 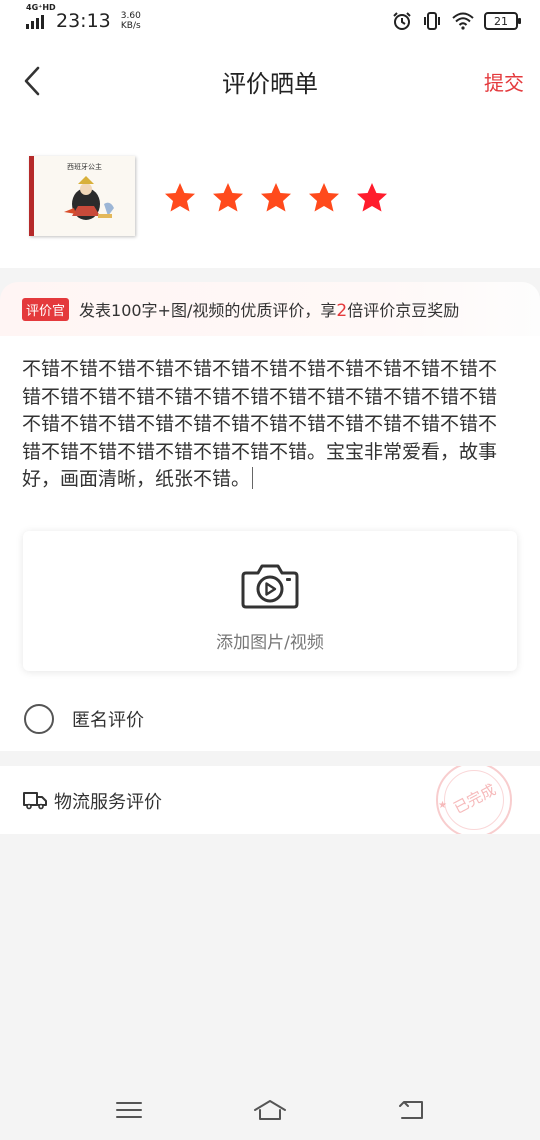 What do you see at coordinates (108, 802) in the screenshot?
I see `logistics-label: 物流服务评价` at bounding box center [108, 802].